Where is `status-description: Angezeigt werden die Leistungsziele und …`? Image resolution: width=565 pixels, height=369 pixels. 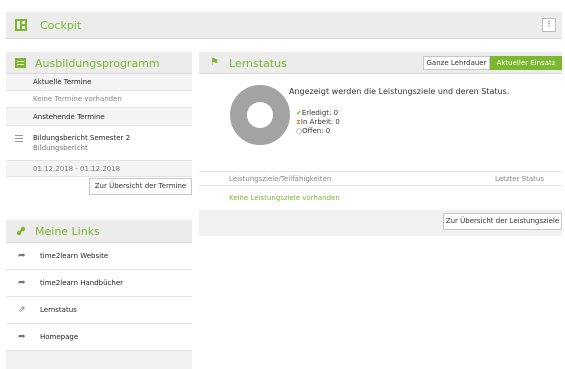 status-description: Angezeigt werden die Leistungsziele und … is located at coordinates (399, 91).